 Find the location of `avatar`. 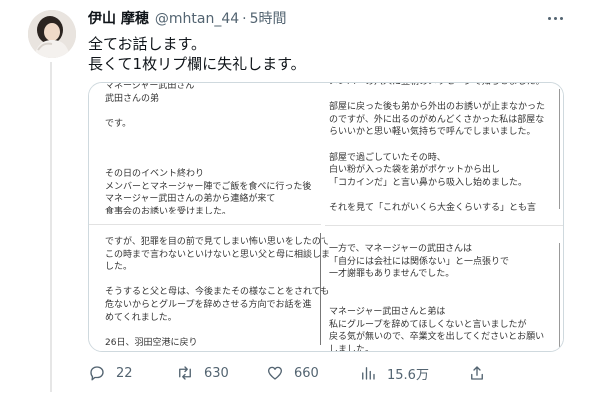

avatar is located at coordinates (52, 34).